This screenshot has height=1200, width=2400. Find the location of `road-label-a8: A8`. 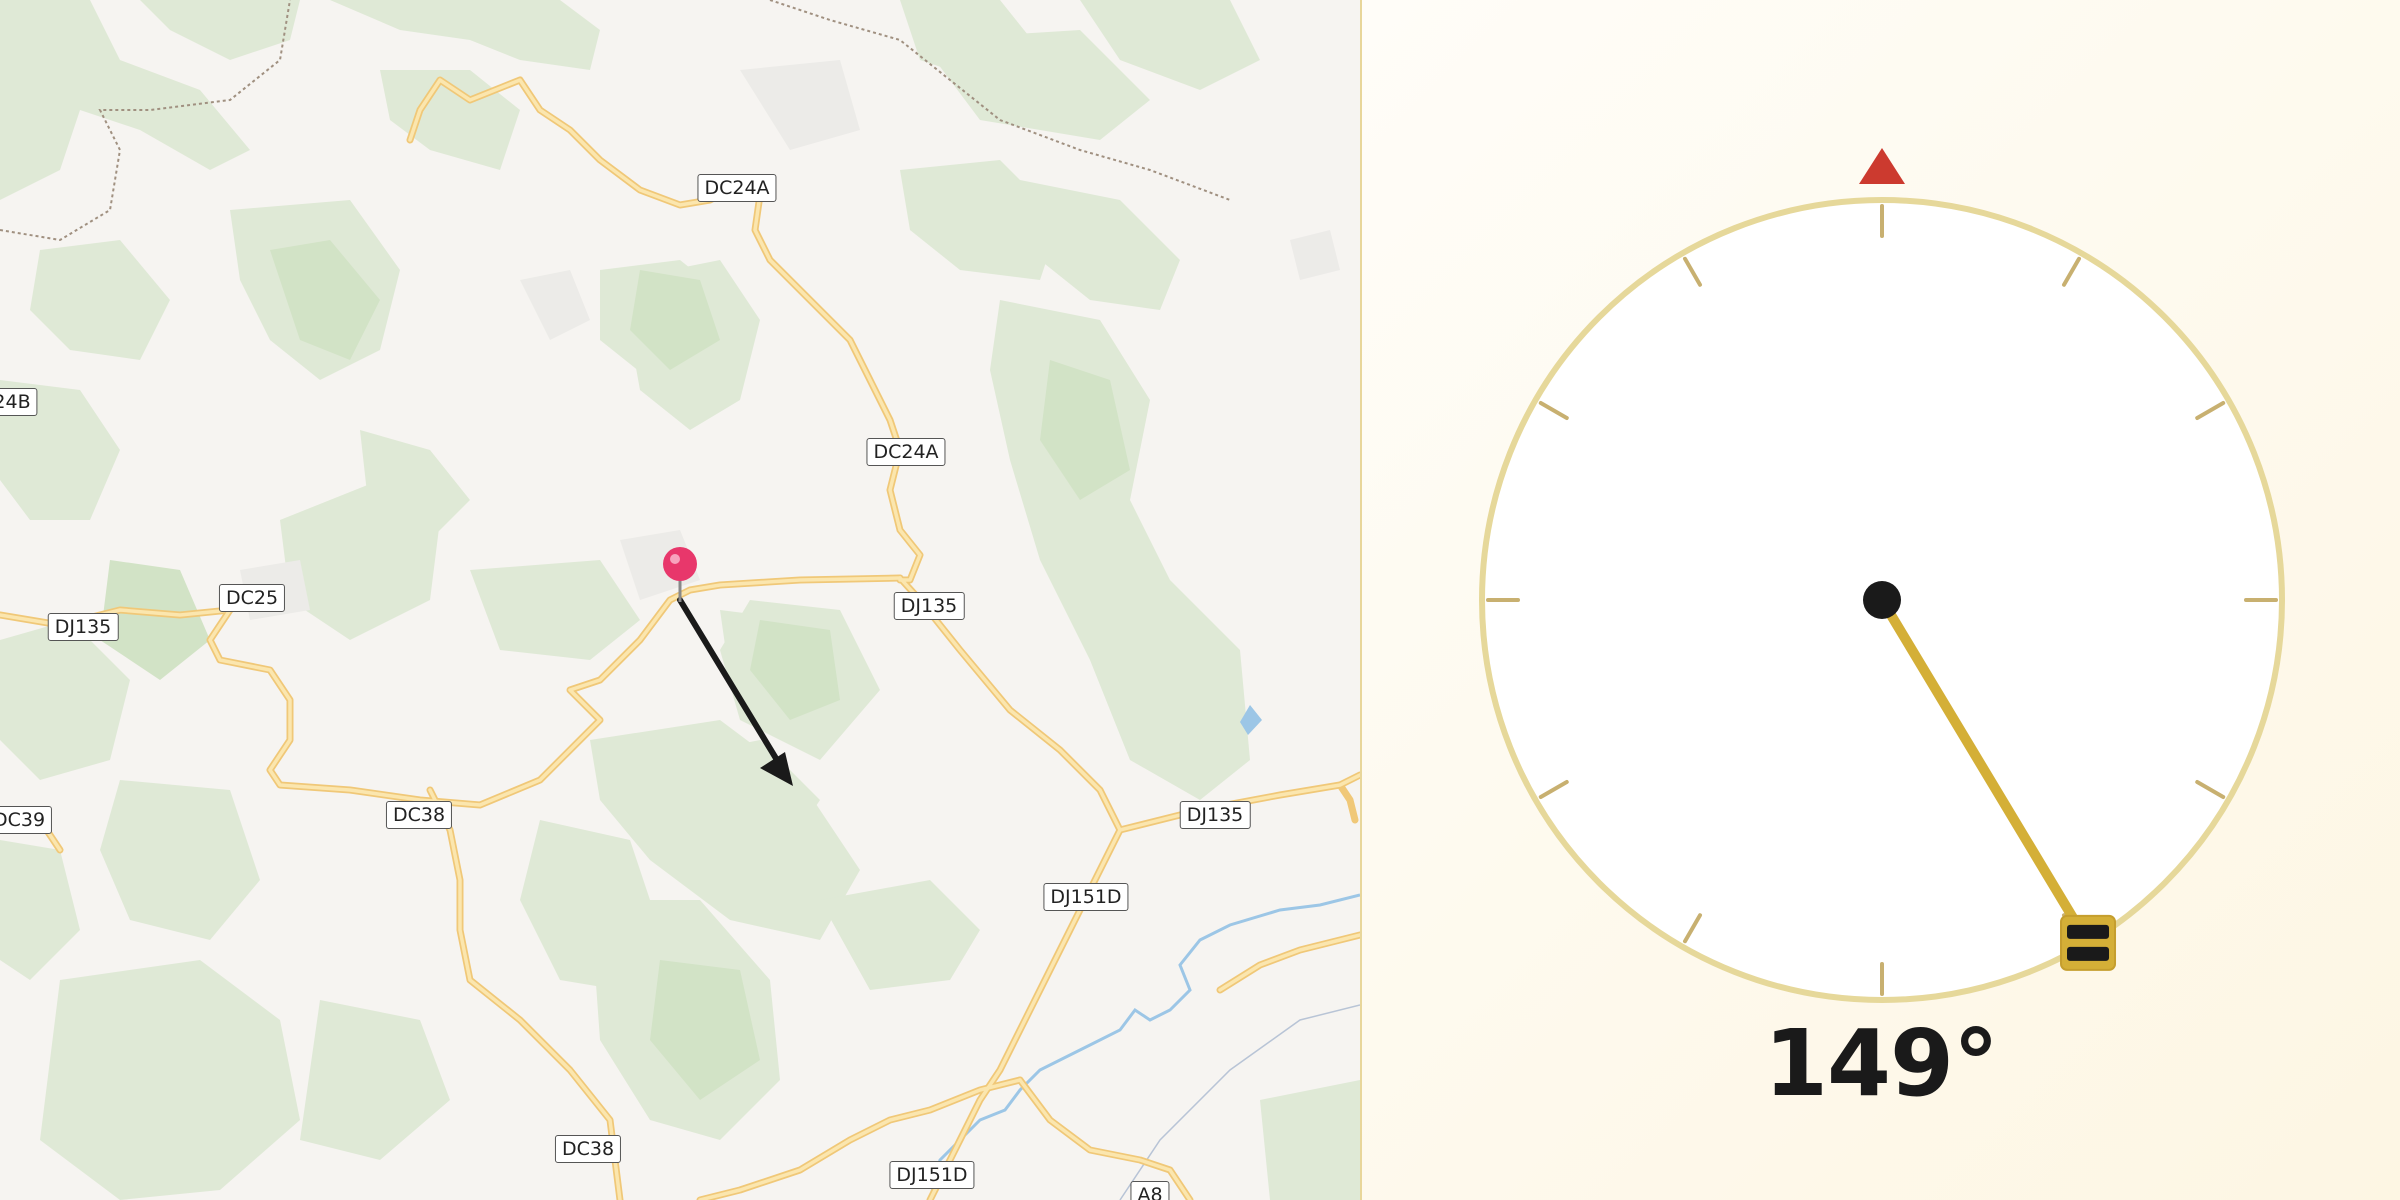

road-label-a8: A8 is located at coordinates (1150, 1190).